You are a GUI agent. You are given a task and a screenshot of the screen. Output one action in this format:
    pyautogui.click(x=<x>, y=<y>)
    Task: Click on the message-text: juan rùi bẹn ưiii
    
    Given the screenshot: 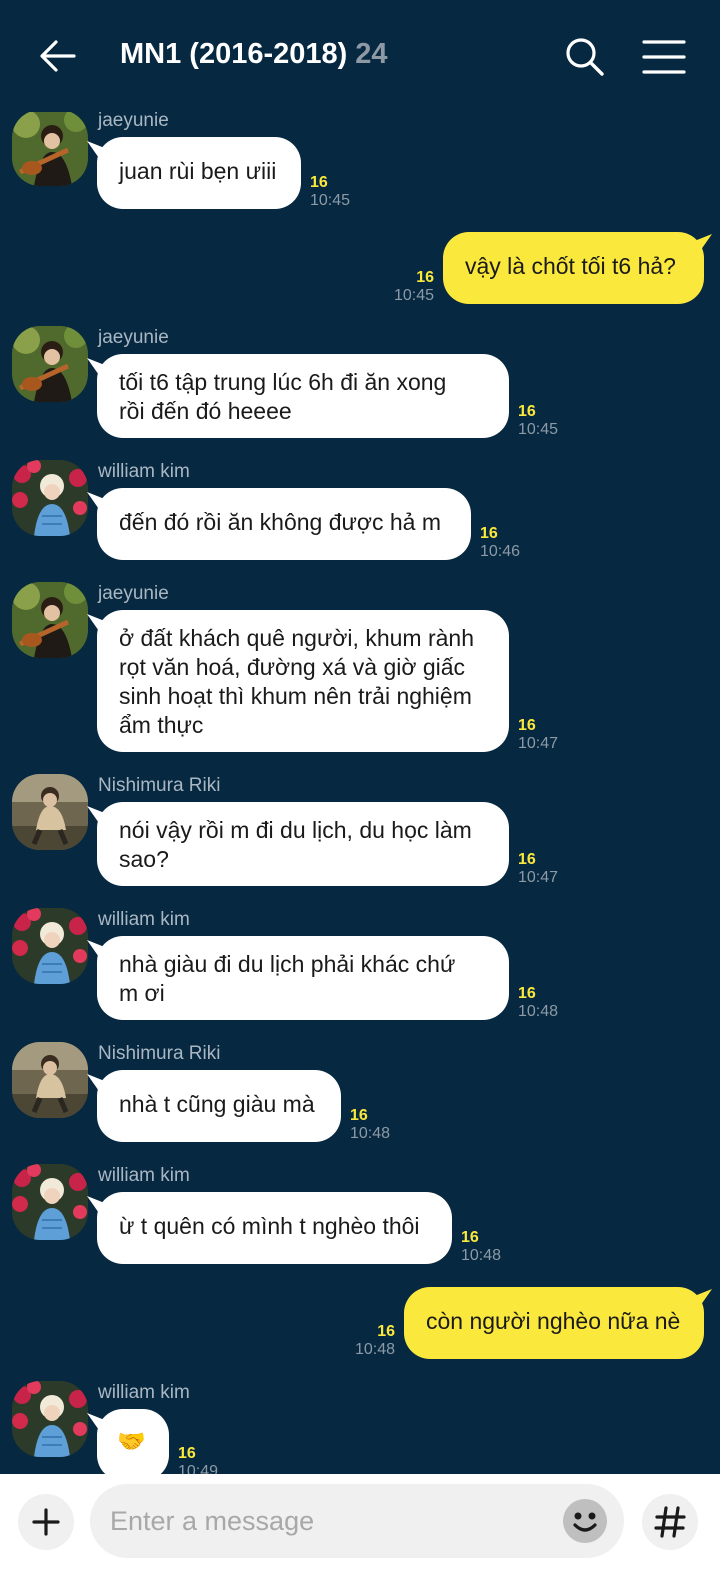 What is the action you would take?
    pyautogui.click(x=198, y=171)
    